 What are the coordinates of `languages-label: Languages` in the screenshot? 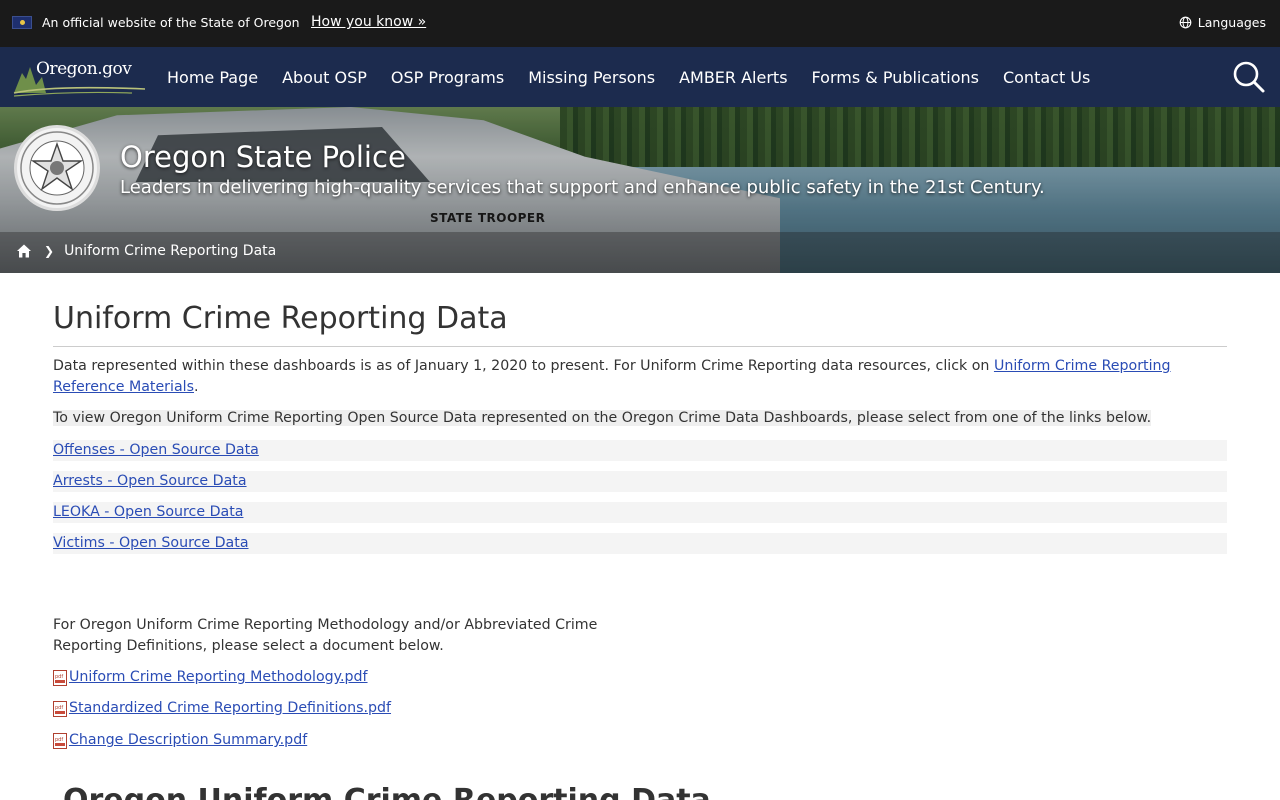 It's located at (1231, 22).